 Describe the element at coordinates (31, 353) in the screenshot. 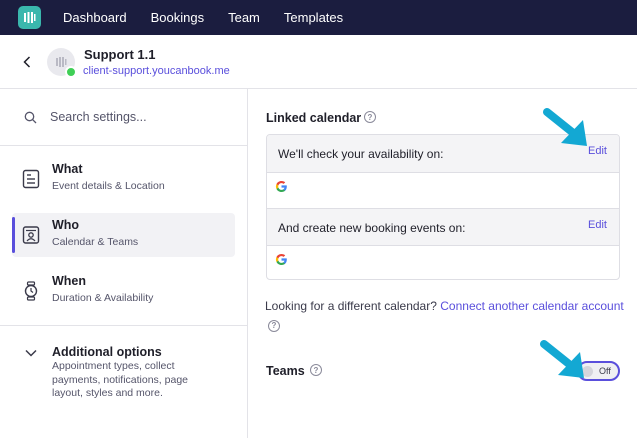

I see `chevron-down-icon` at that location.